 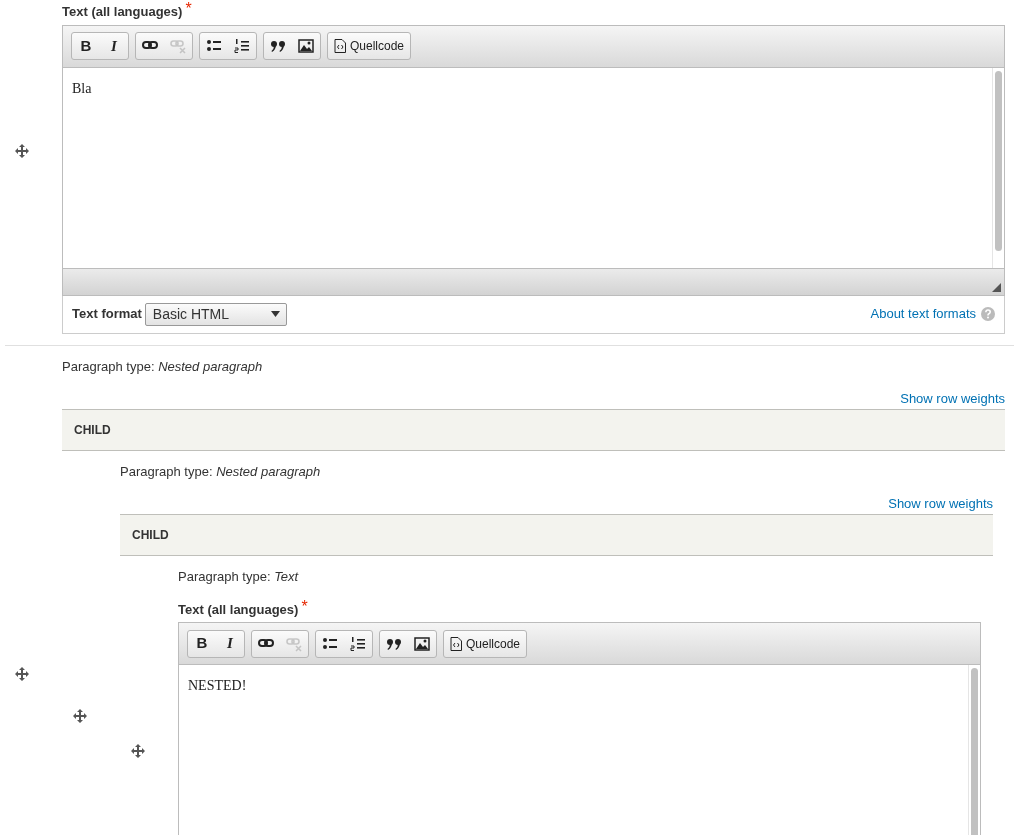 I want to click on text-format-select: Basic HTML, so click(x=215, y=314).